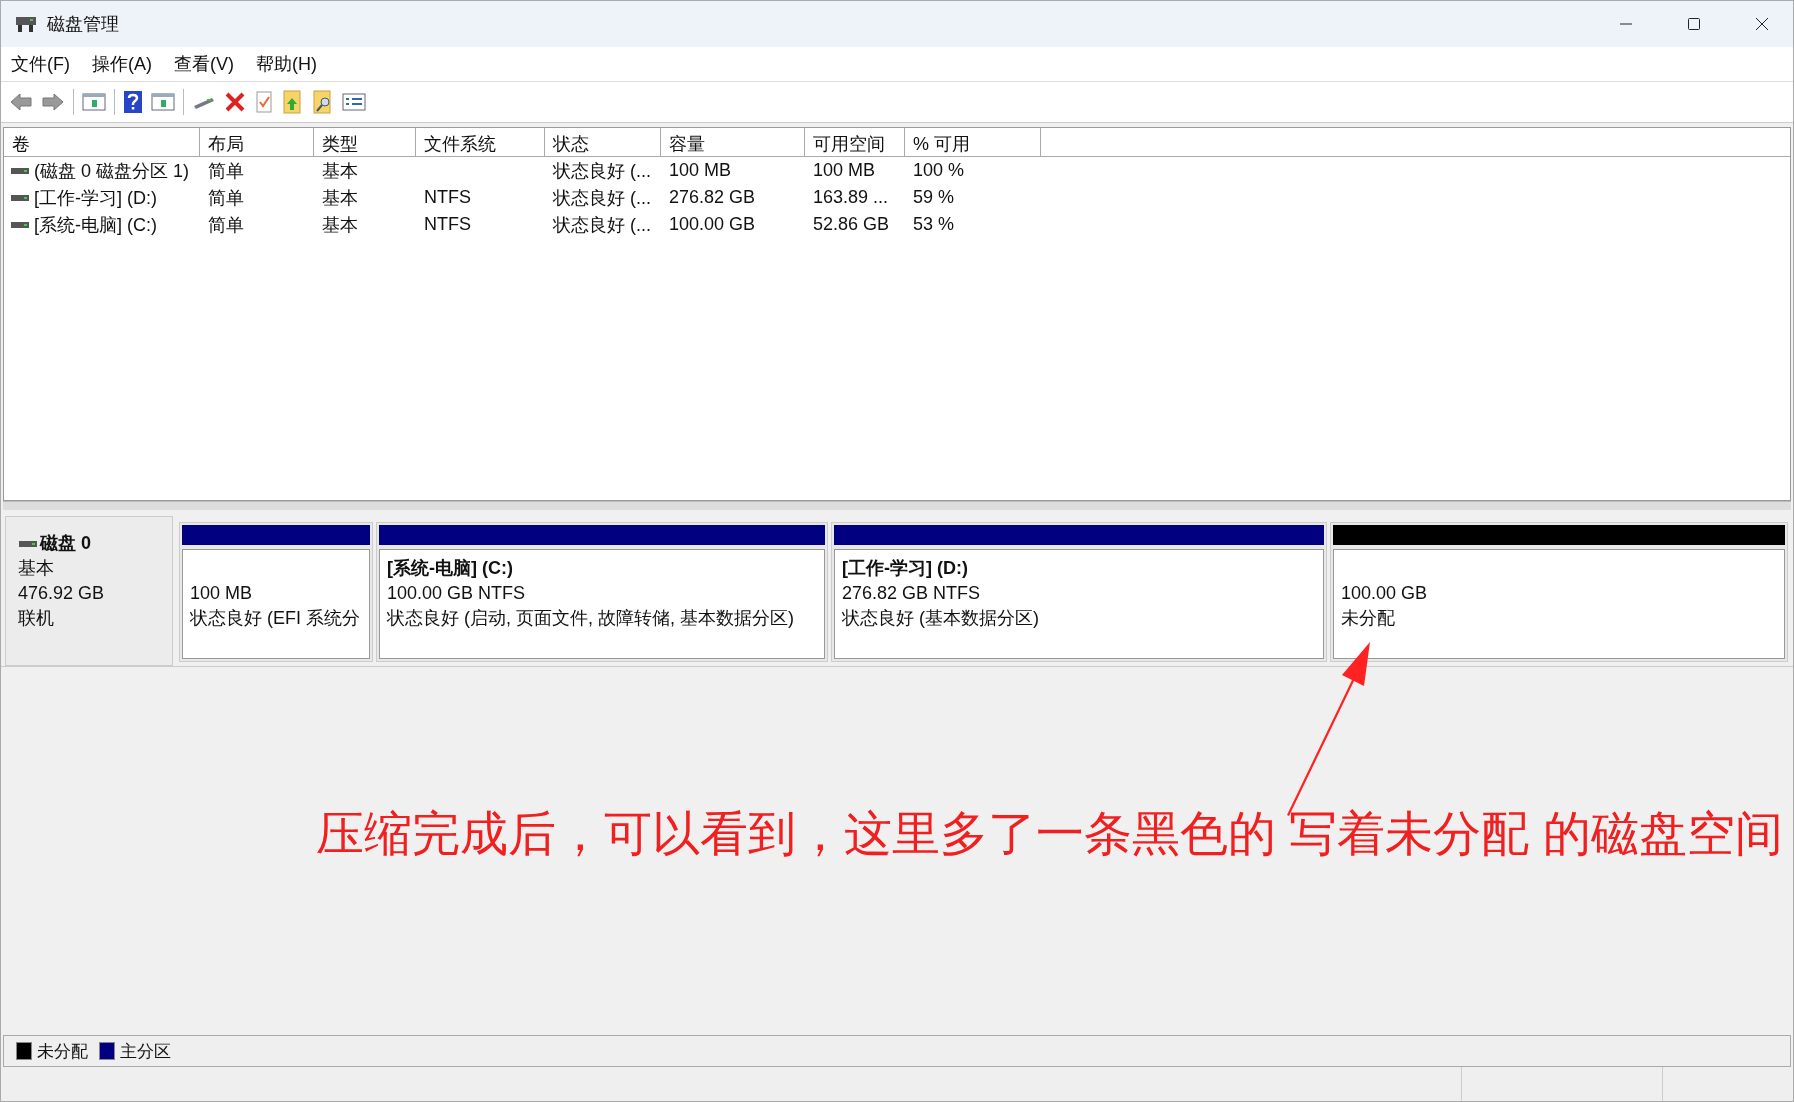 The width and height of the screenshot is (1794, 1102). Describe the element at coordinates (973, 142) in the screenshot. I see `column-header: % 可用` at that location.